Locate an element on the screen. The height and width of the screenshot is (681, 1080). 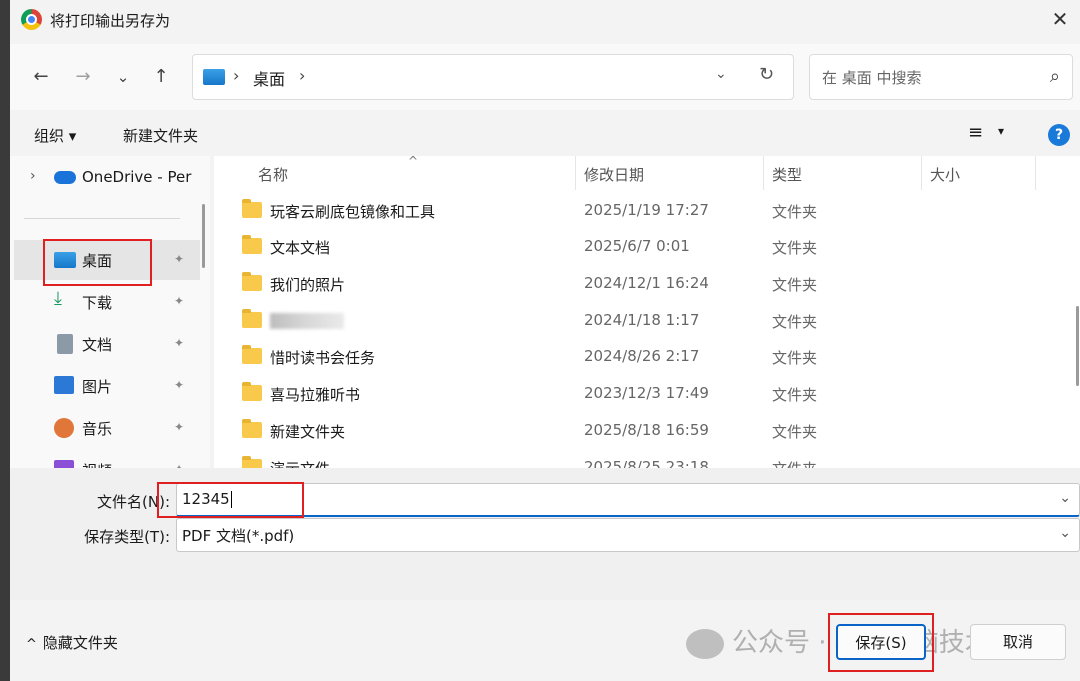
navigation-bar: ← → ⌄ ↑ › 桌面 › ⌄ ↻ 在 桌面 中搜索 ⌕ is located at coordinates (545, 77).